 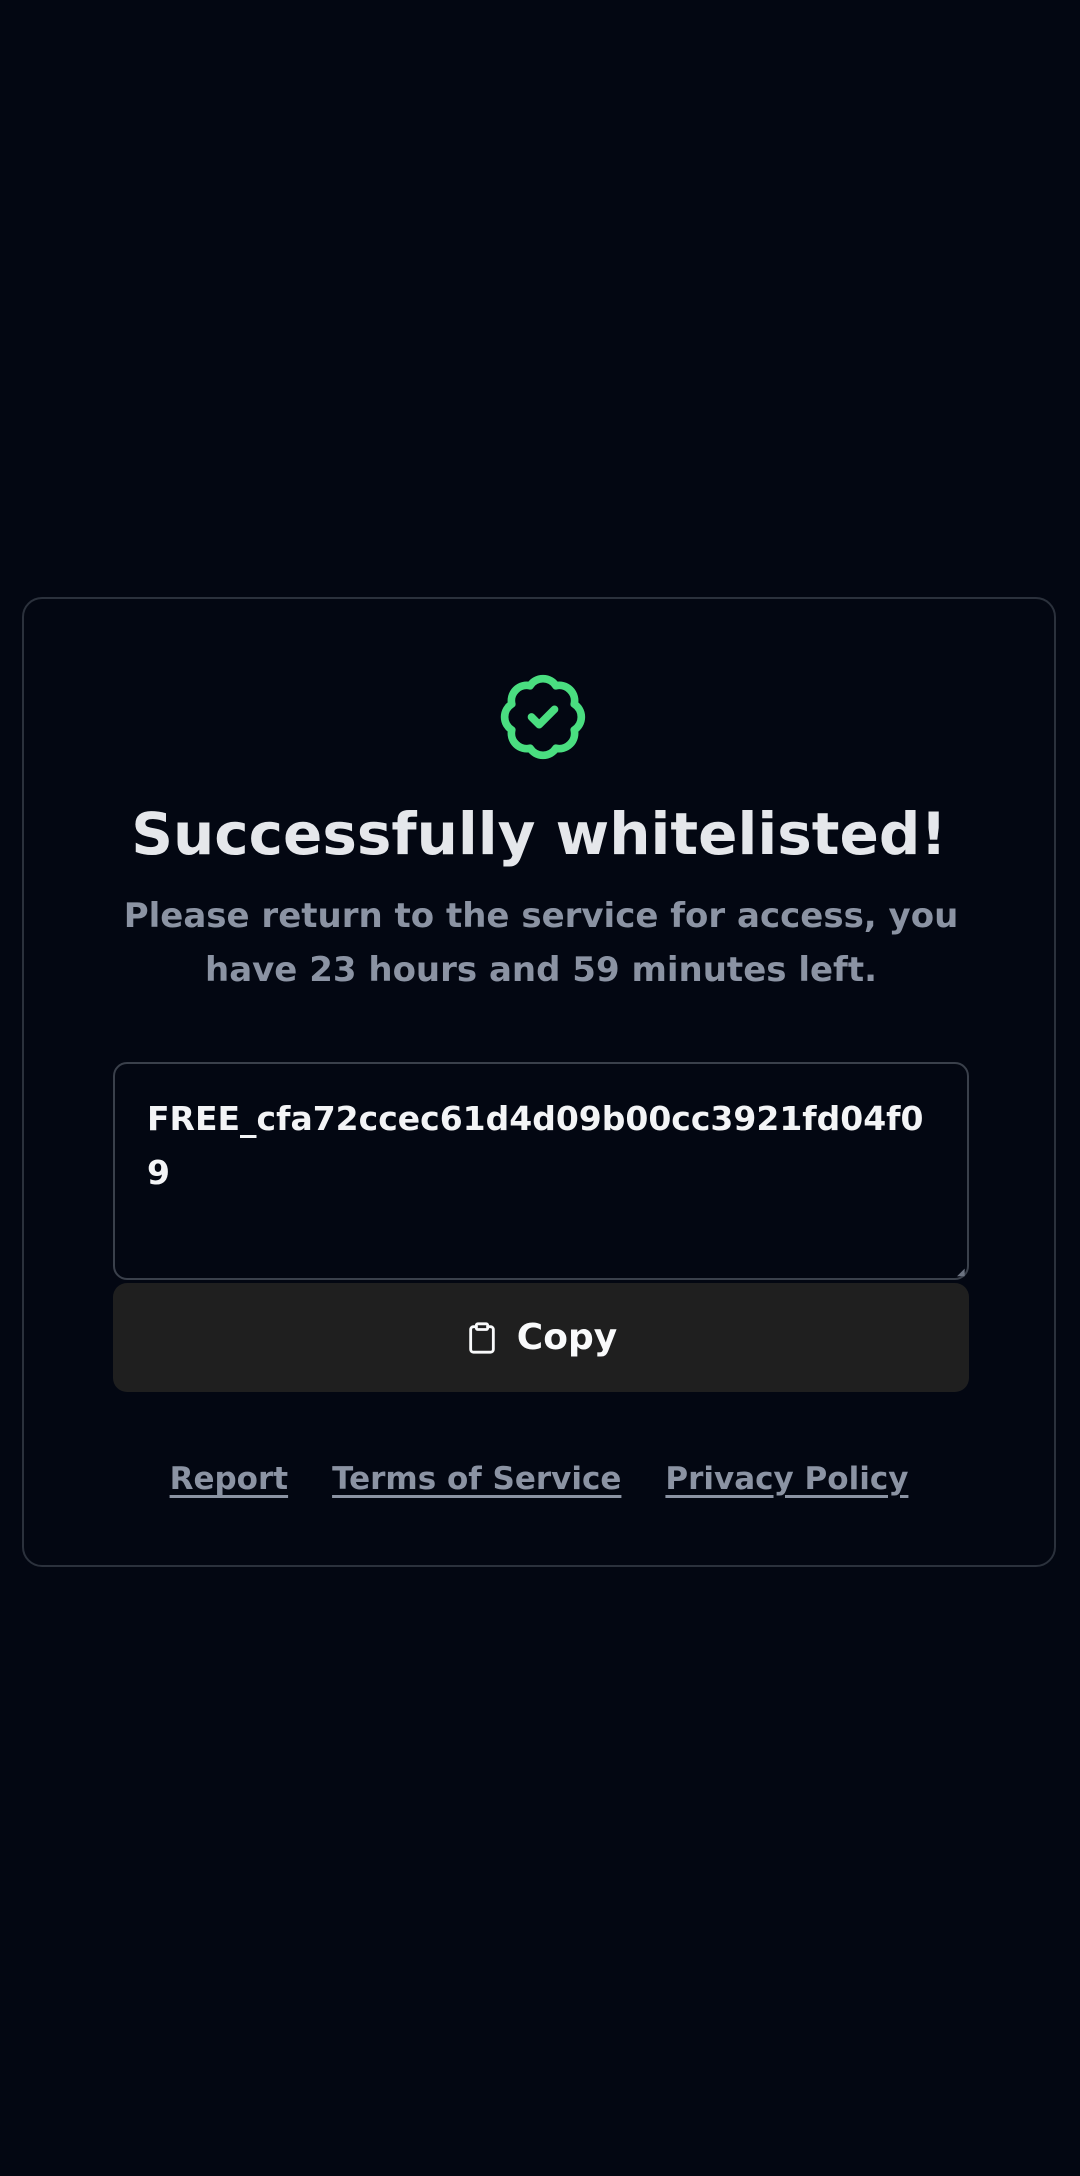 I want to click on copy-button-label: Copy, so click(x=567, y=1337).